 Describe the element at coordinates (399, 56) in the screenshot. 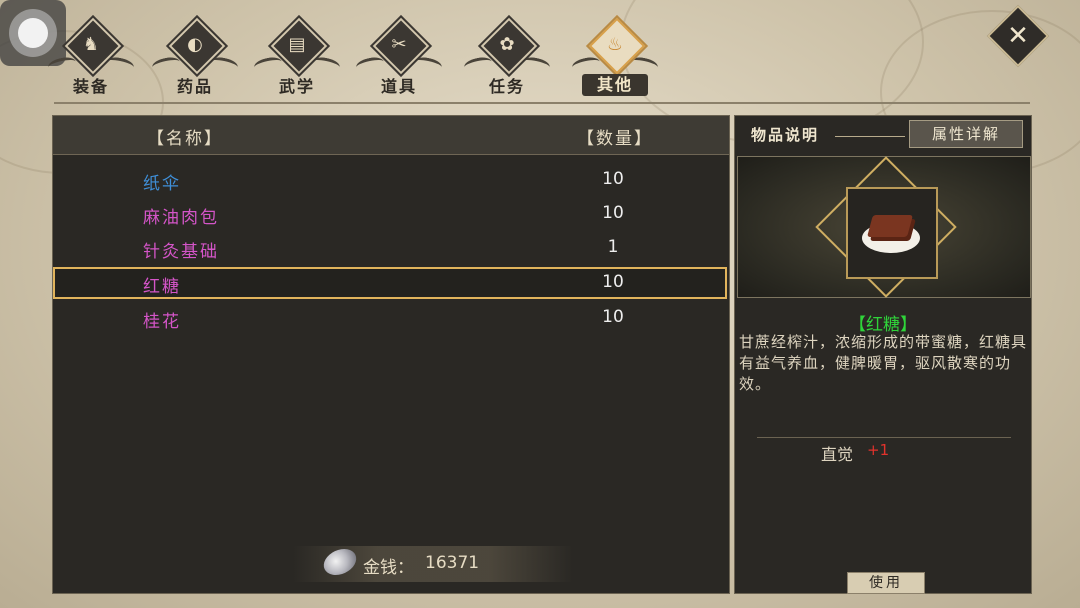

I see `tab-props: ✂ 道具` at that location.